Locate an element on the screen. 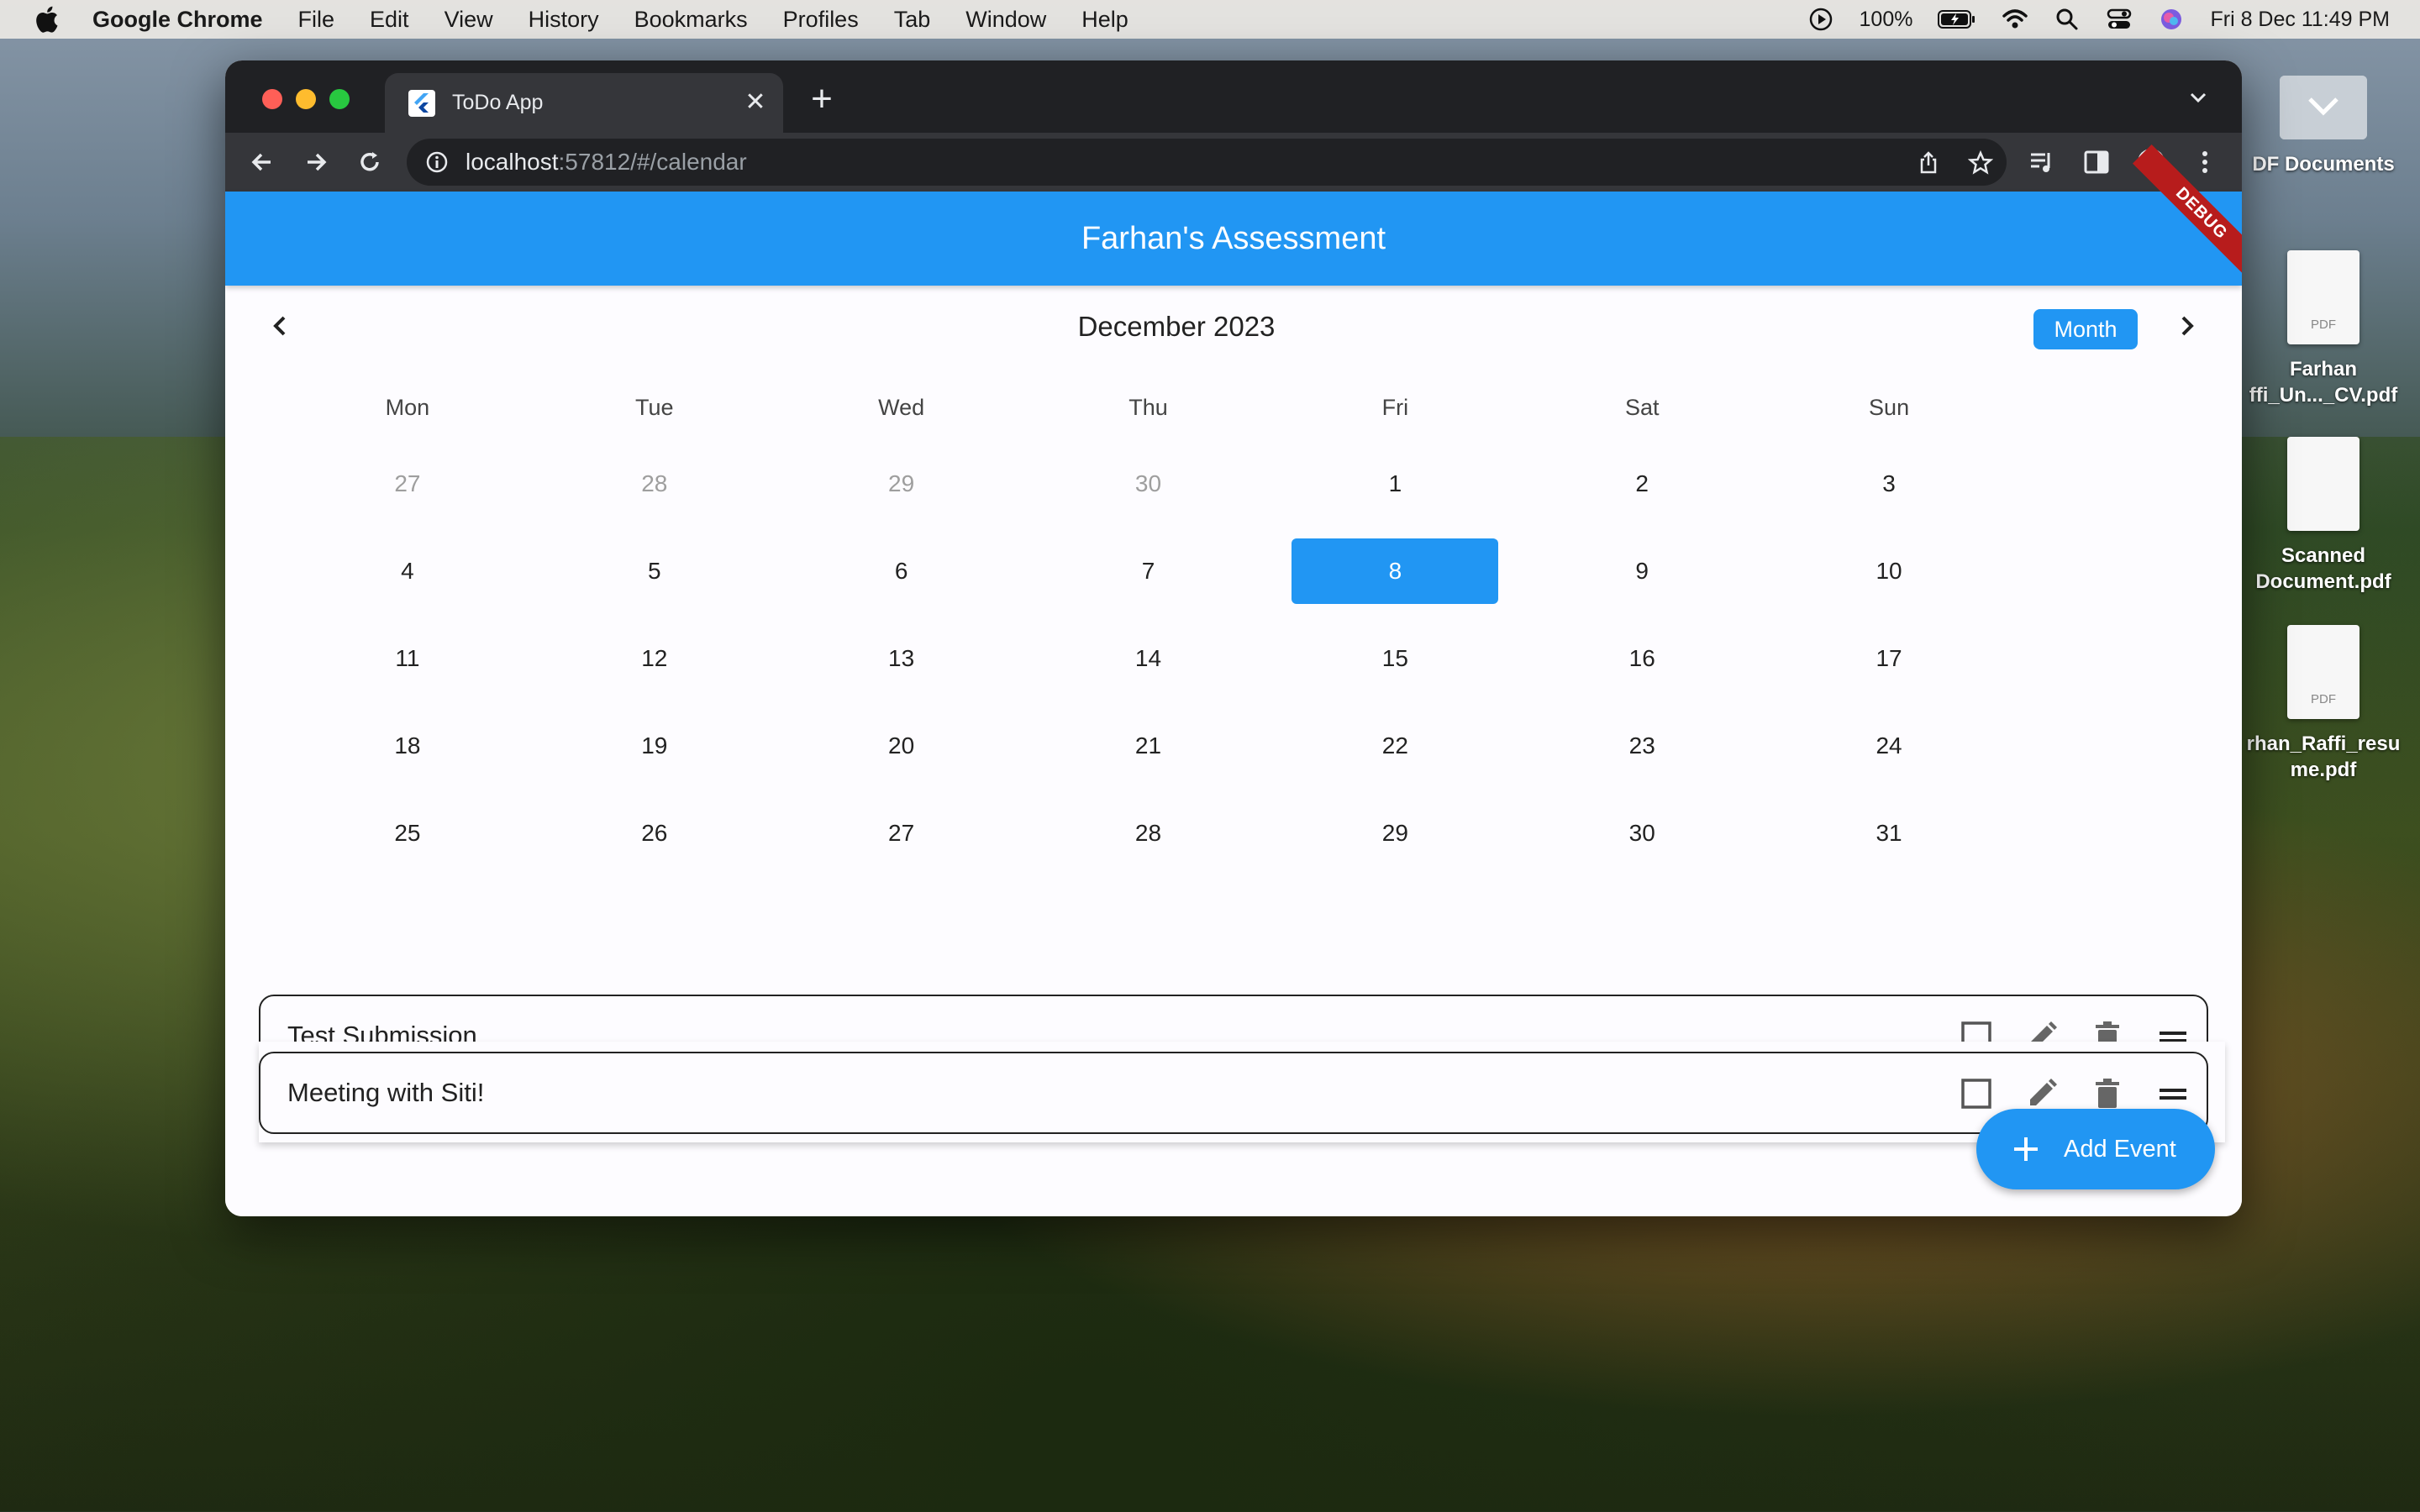 This screenshot has height=1512, width=2420. weekday-label: Tue is located at coordinates (654, 407).